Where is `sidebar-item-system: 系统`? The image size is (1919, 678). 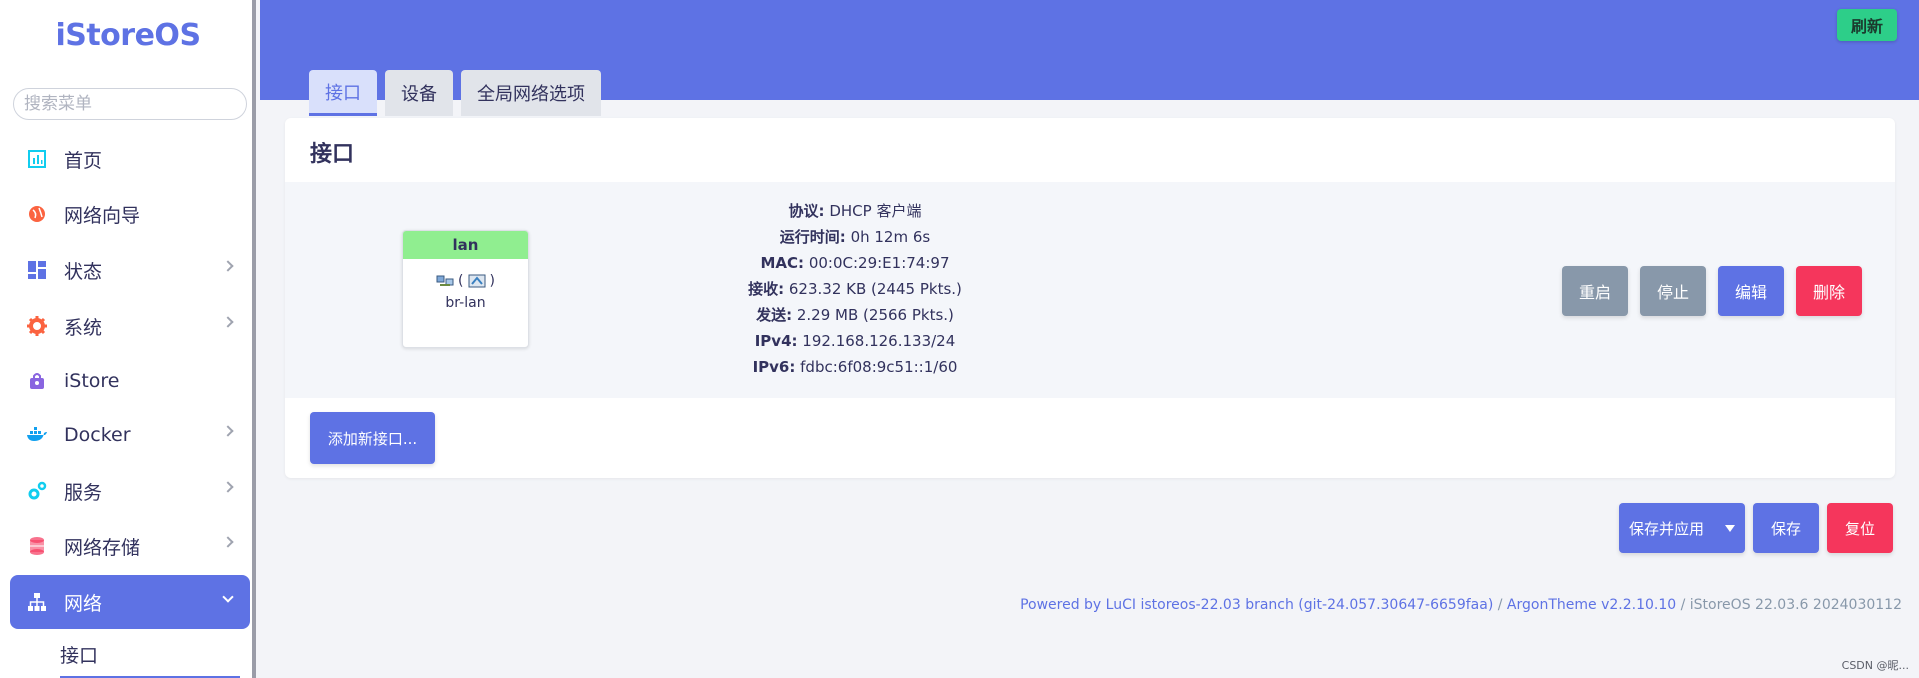
sidebar-item-system: 系统 is located at coordinates (130, 326).